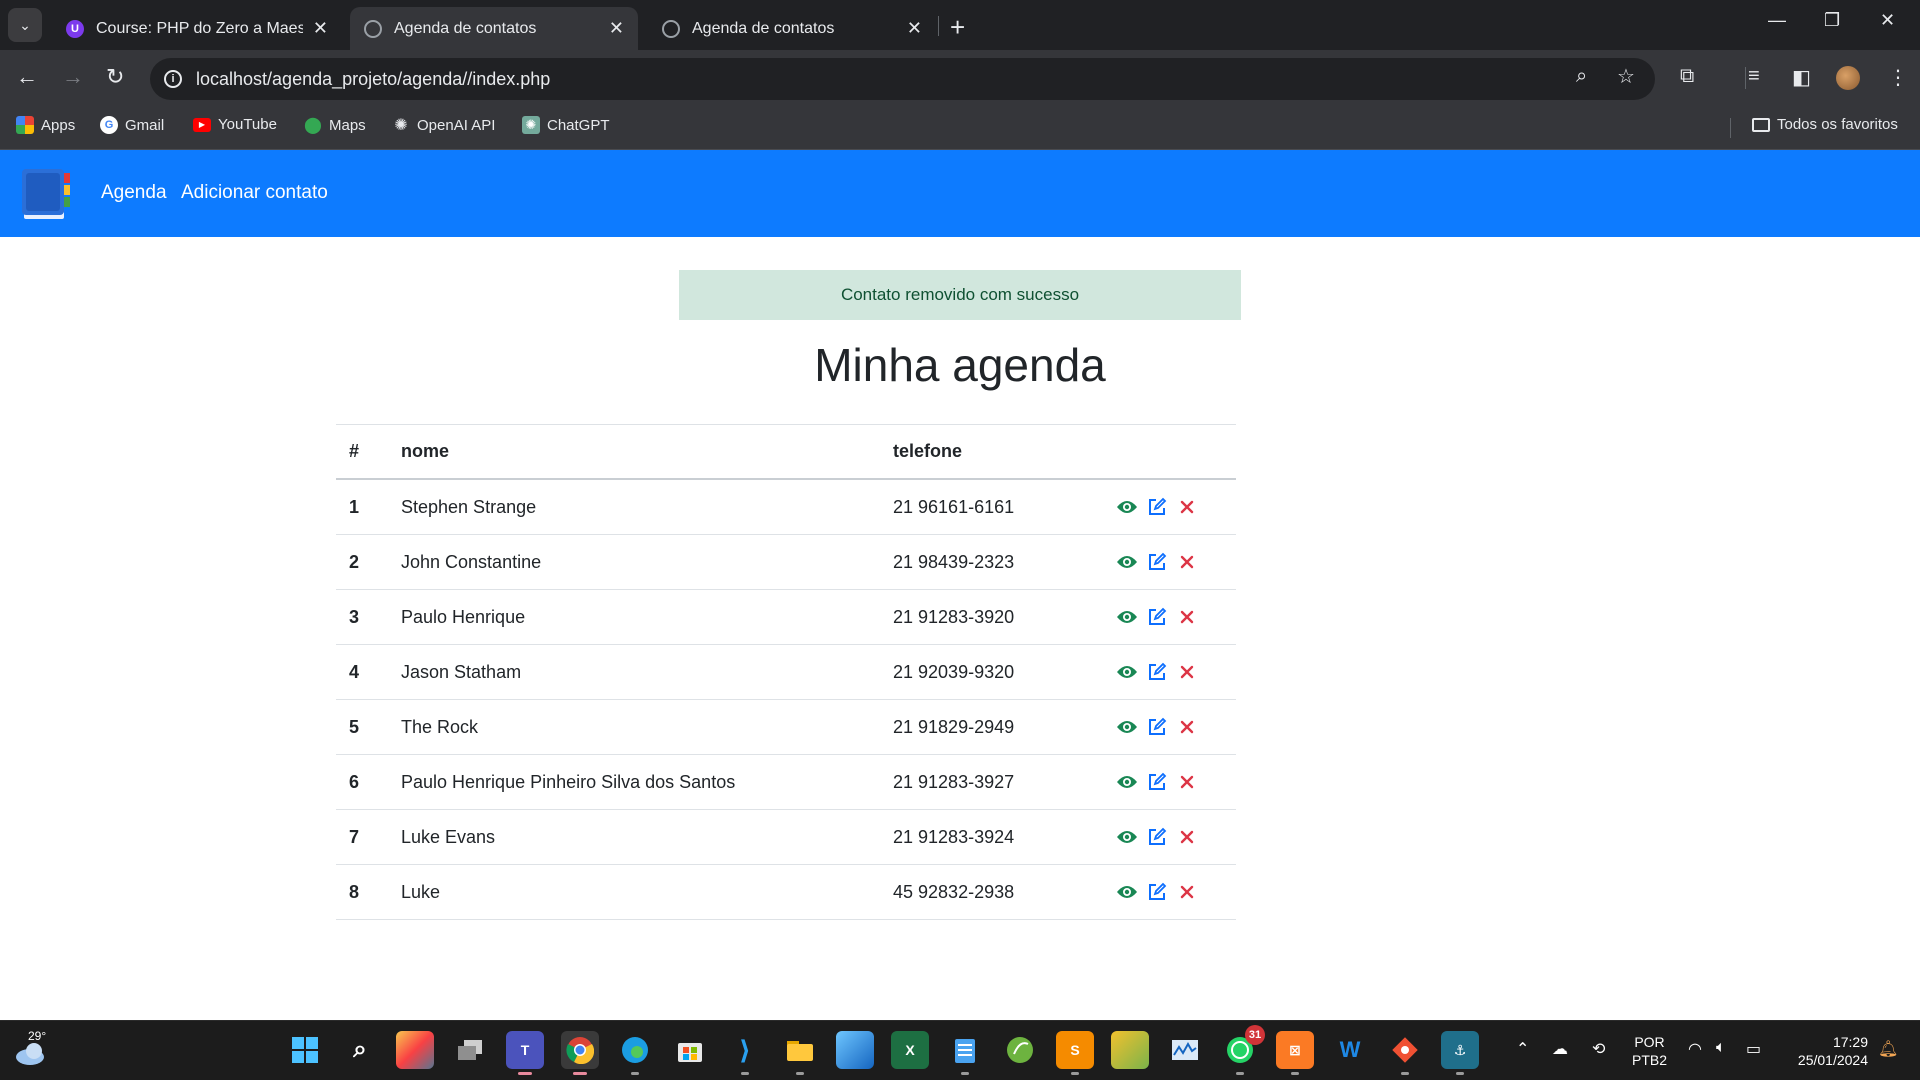  Describe the element at coordinates (1649, 1051) in the screenshot. I see `language-indicator: POR PTB2` at that location.